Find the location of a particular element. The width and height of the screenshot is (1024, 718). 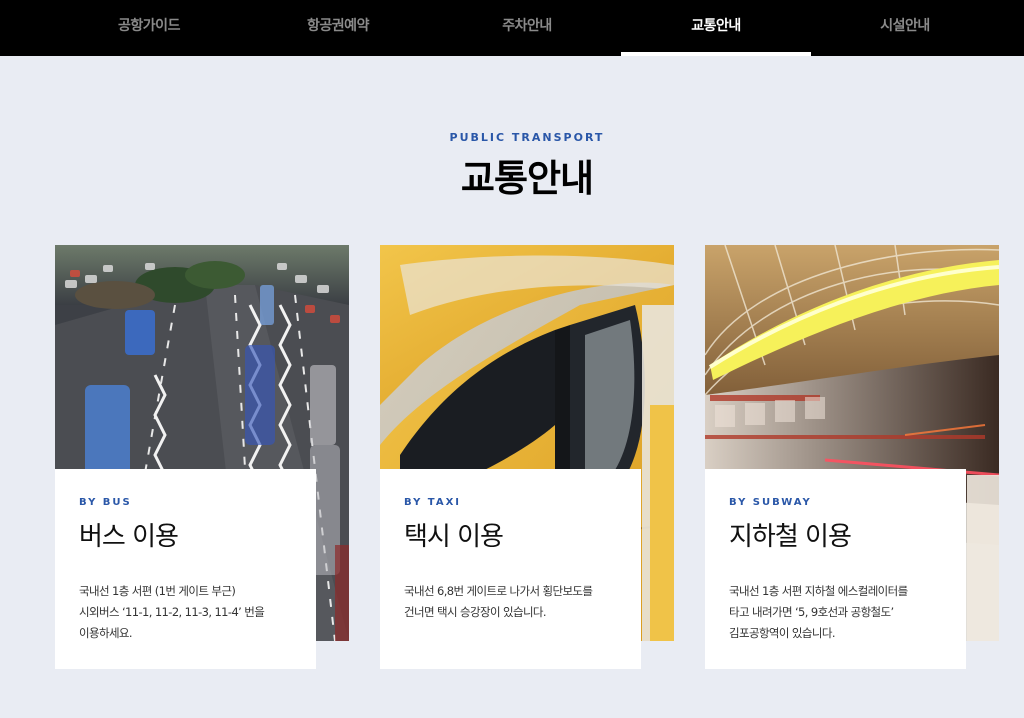

nav-item-airport-guide: 공항가이드 is located at coordinates (149, 28).